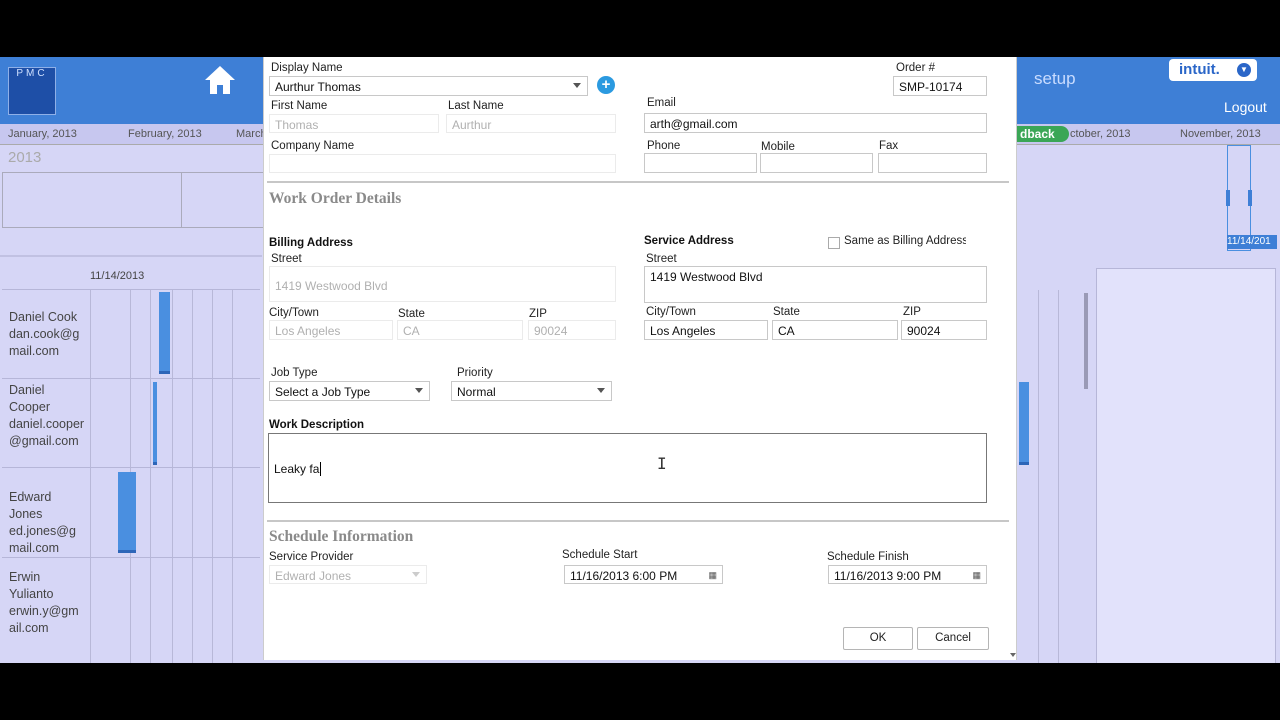 Image resolution: width=1280 pixels, height=720 pixels. Describe the element at coordinates (1055, 79) in the screenshot. I see `setup-link: setup` at that location.